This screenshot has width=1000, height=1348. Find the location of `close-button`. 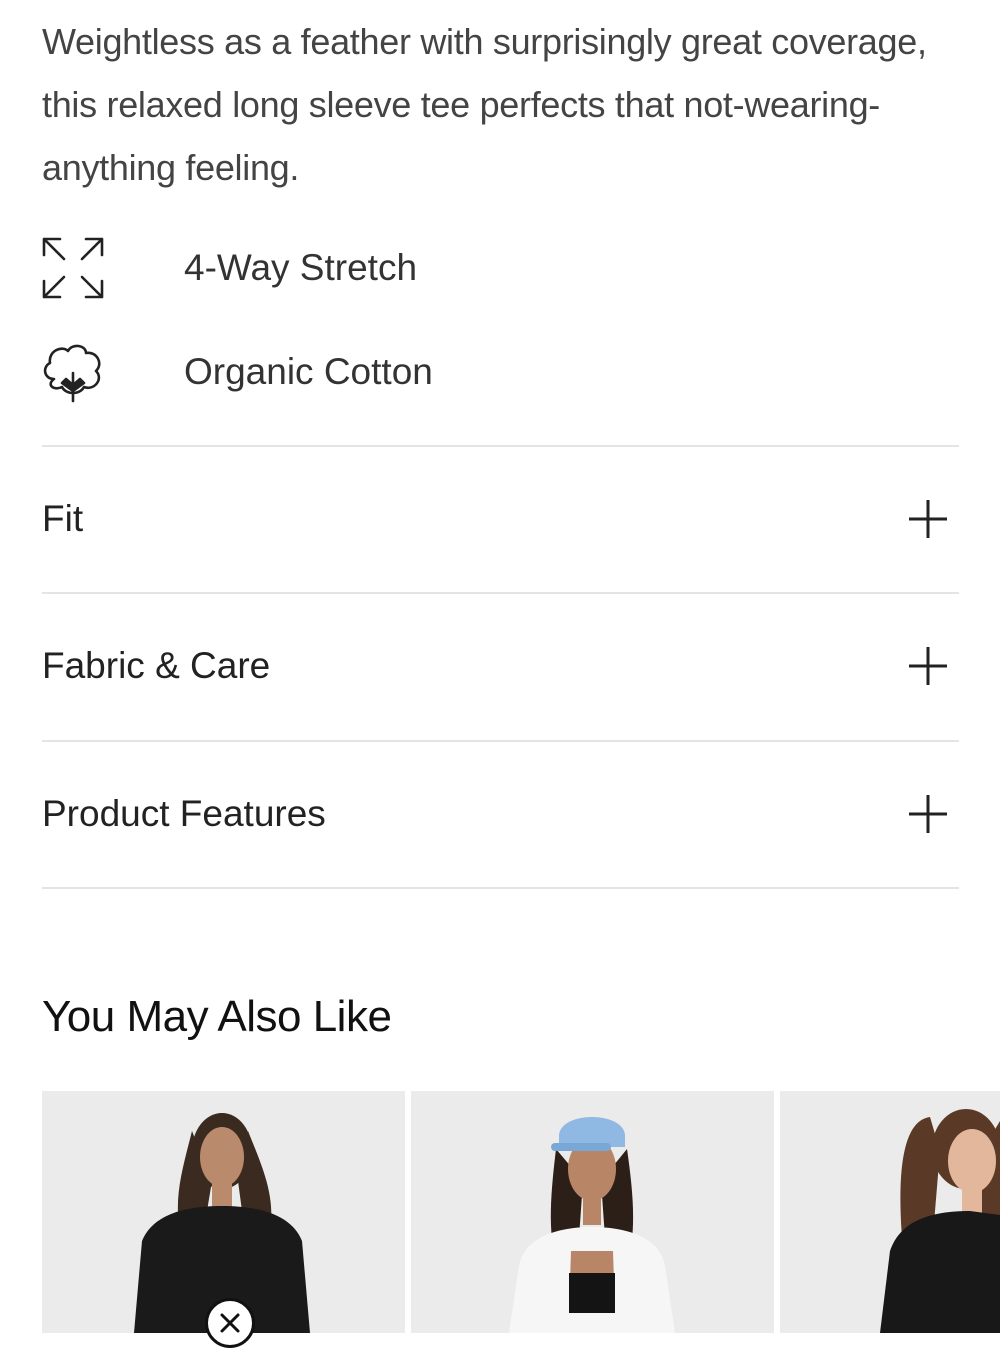

close-button is located at coordinates (230, 1323).